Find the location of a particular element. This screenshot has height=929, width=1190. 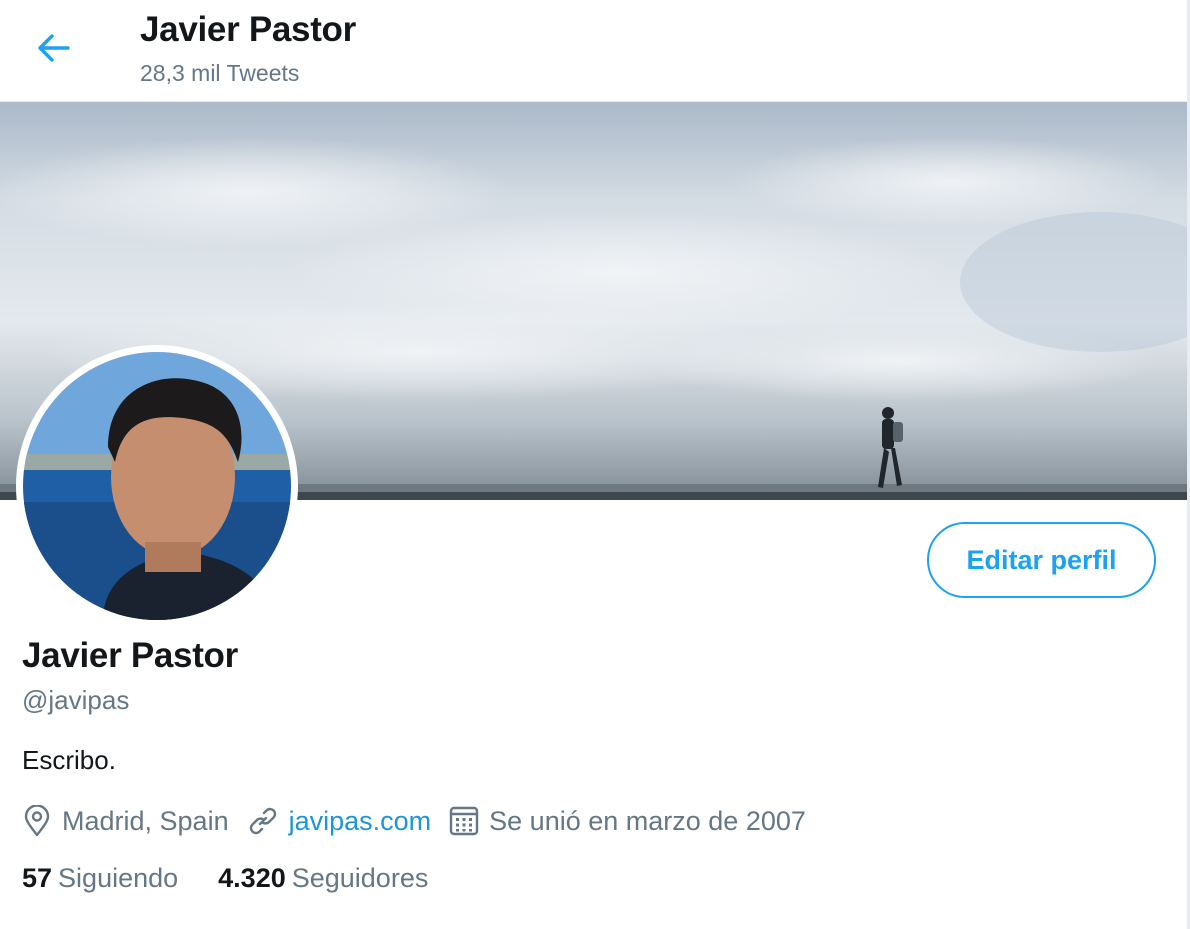

profile-stats: 57 Siguiendo 4.320 Seguidores is located at coordinates (245, 878).